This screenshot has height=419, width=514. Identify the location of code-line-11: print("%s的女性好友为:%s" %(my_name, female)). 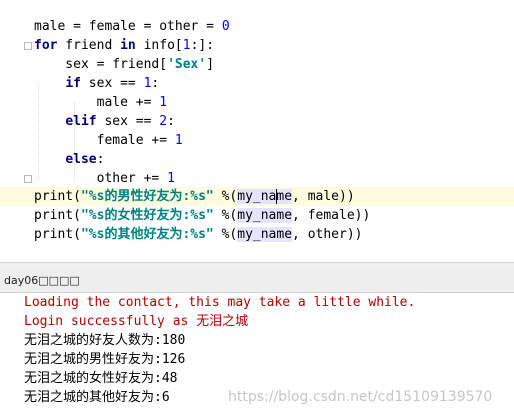
(202, 215).